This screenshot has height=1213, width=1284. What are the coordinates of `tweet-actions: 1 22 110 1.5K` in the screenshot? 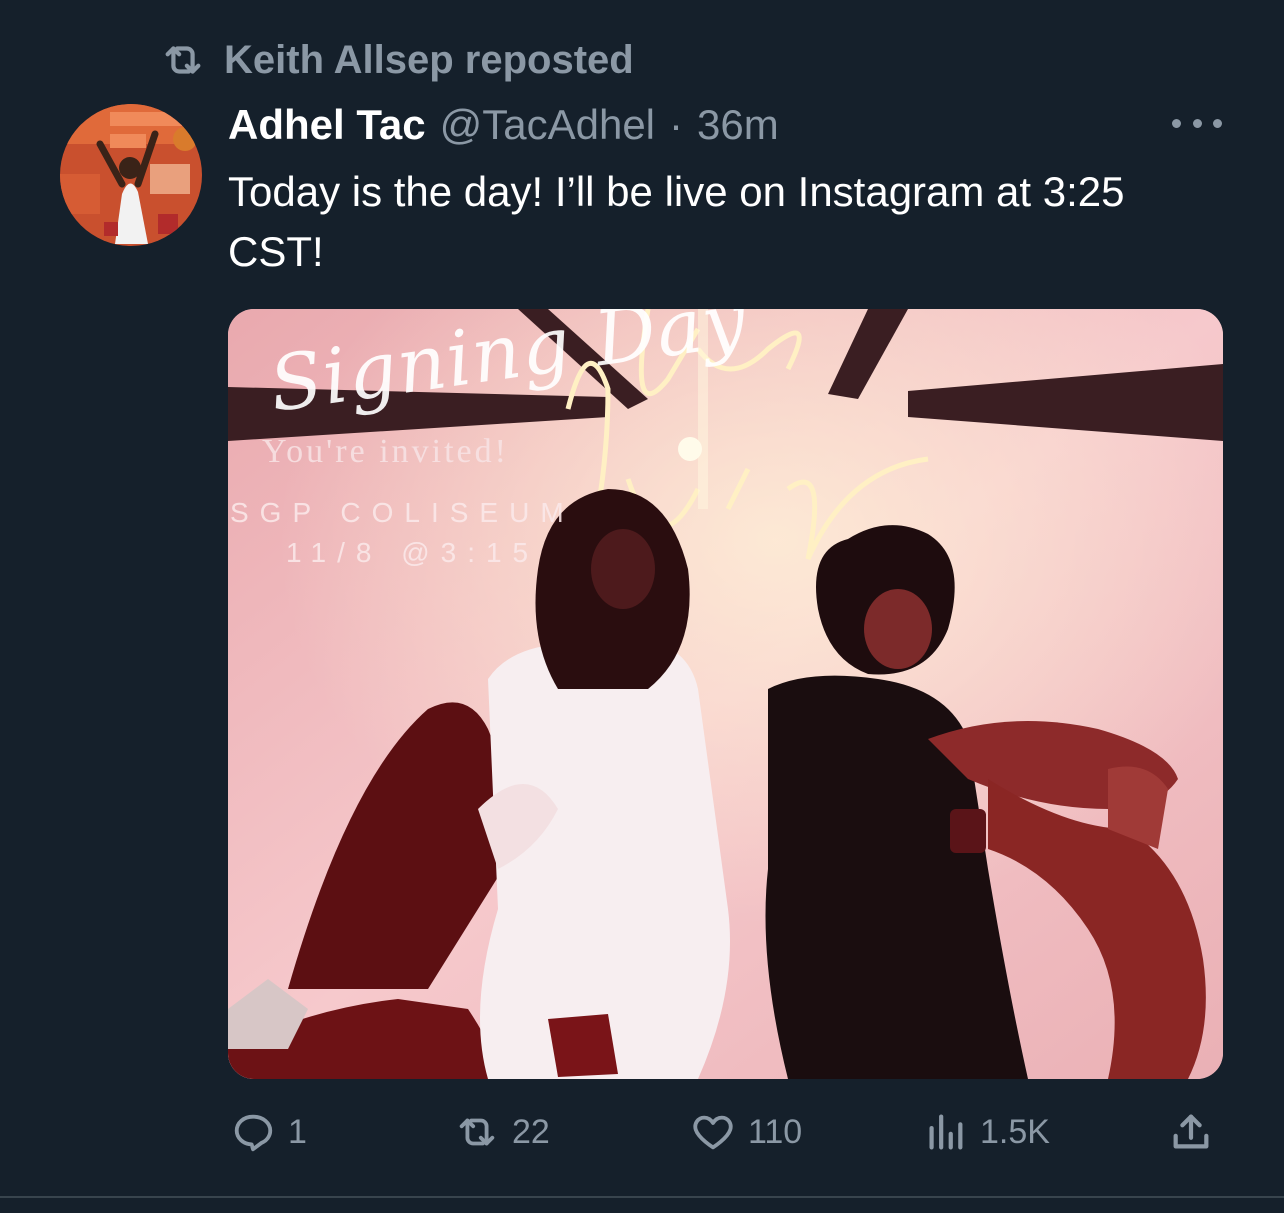 It's located at (725, 1132).